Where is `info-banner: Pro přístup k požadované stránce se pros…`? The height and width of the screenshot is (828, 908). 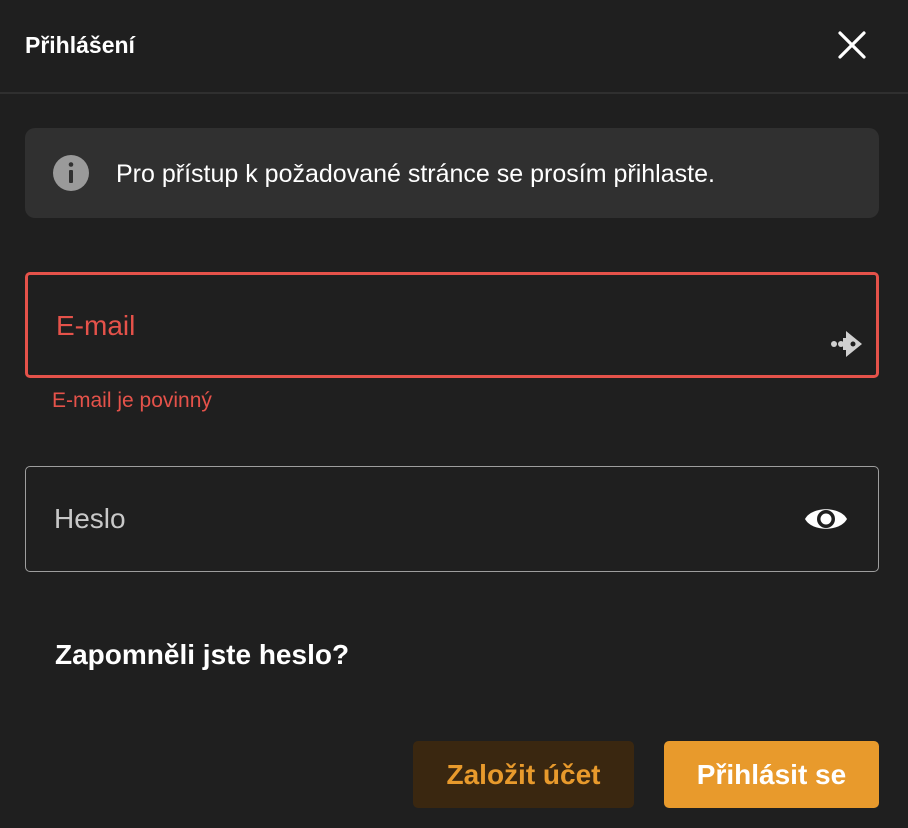 info-banner: Pro přístup k požadované stránce se pros… is located at coordinates (452, 173).